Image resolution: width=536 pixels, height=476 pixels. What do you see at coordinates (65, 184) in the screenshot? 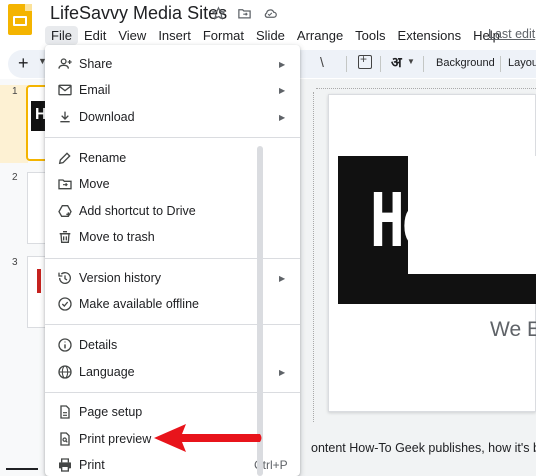
I see `folder-move-icon` at bounding box center [65, 184].